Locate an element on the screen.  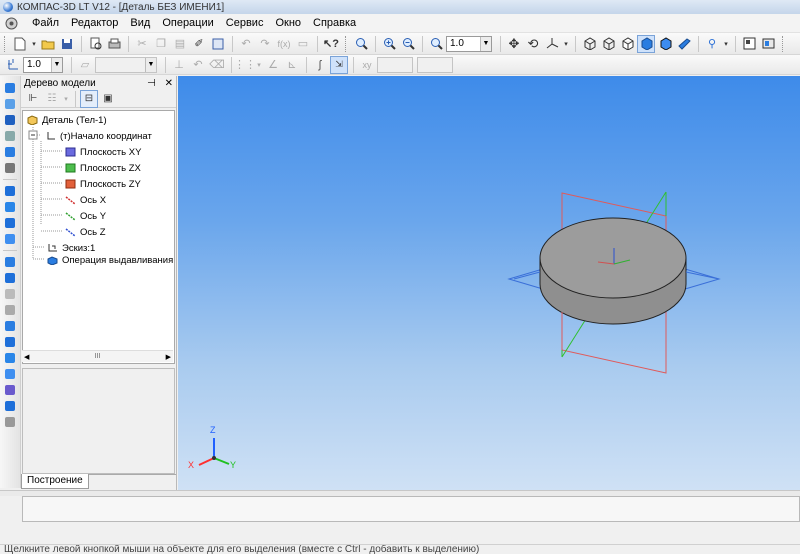
rotate-op-icon is located at coordinates (10, 206).